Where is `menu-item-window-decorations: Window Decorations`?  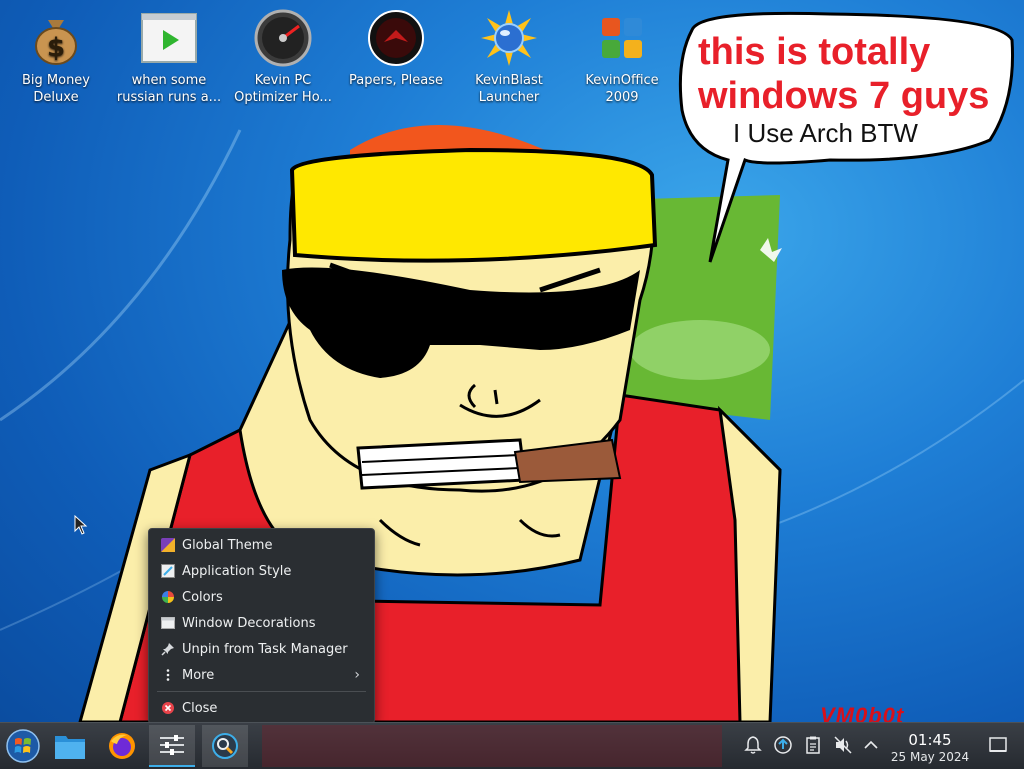
menu-item-window-decorations: Window Decorations is located at coordinates (261, 623).